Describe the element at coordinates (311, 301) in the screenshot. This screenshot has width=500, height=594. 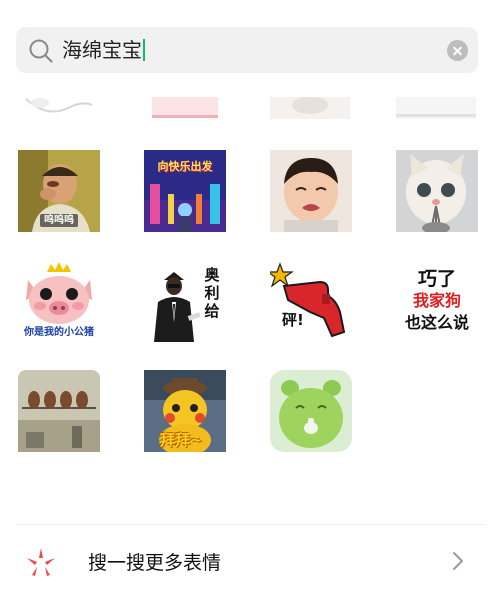
I see `sticker-red-gun: 砰!` at that location.